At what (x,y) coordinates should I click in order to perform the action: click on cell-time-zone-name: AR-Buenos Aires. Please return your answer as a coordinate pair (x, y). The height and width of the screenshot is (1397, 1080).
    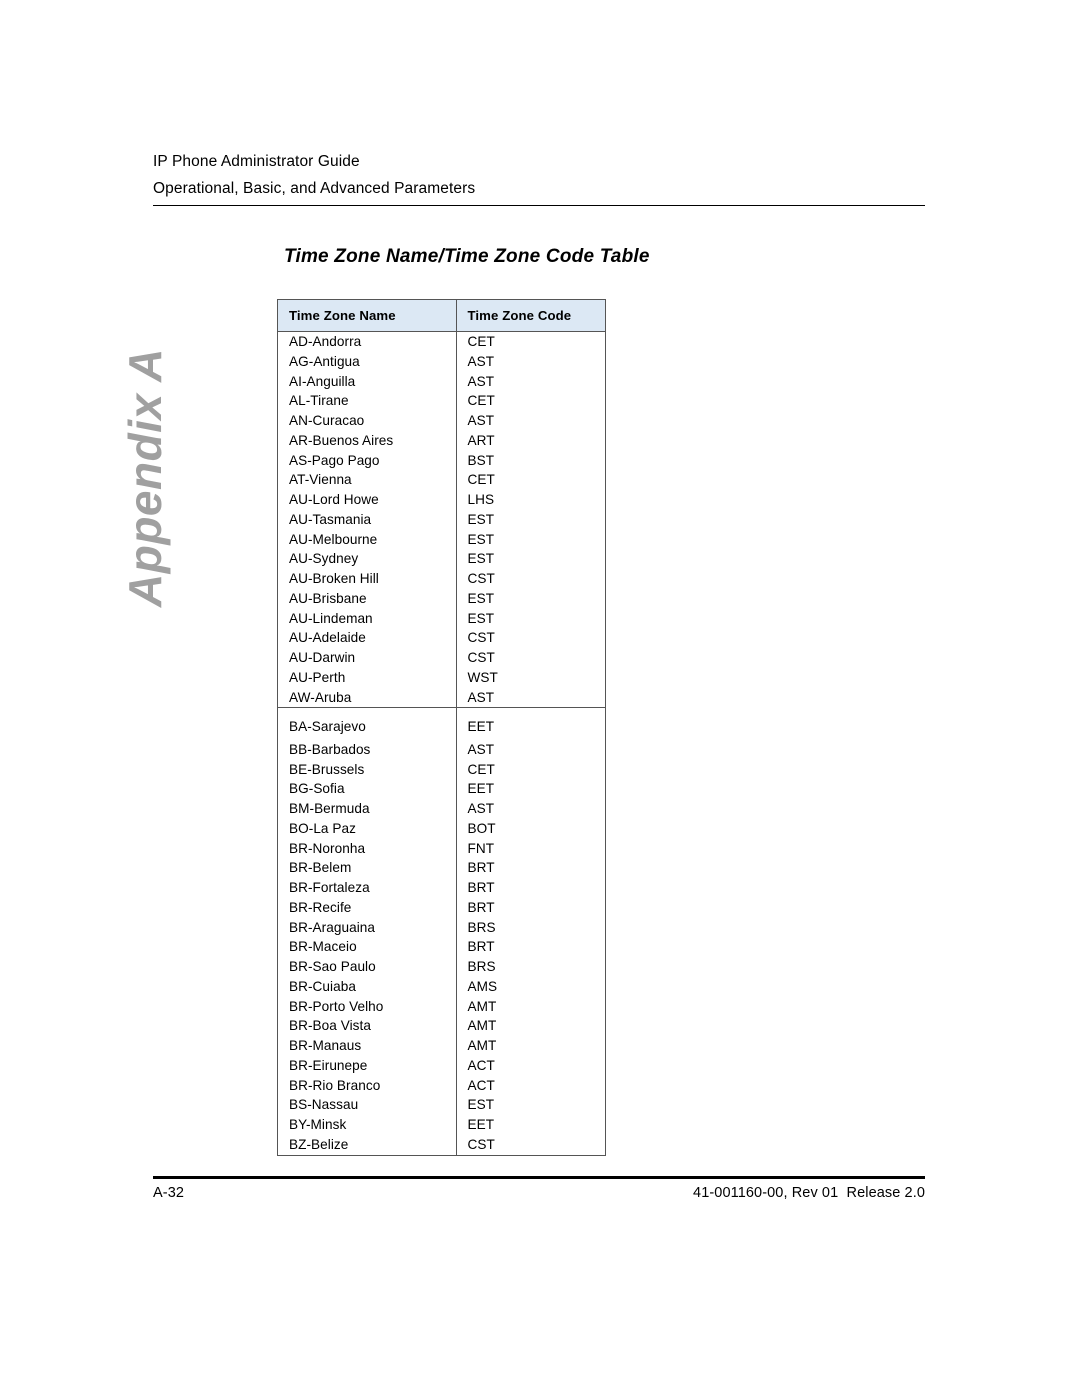
    Looking at the image, I should click on (367, 440).